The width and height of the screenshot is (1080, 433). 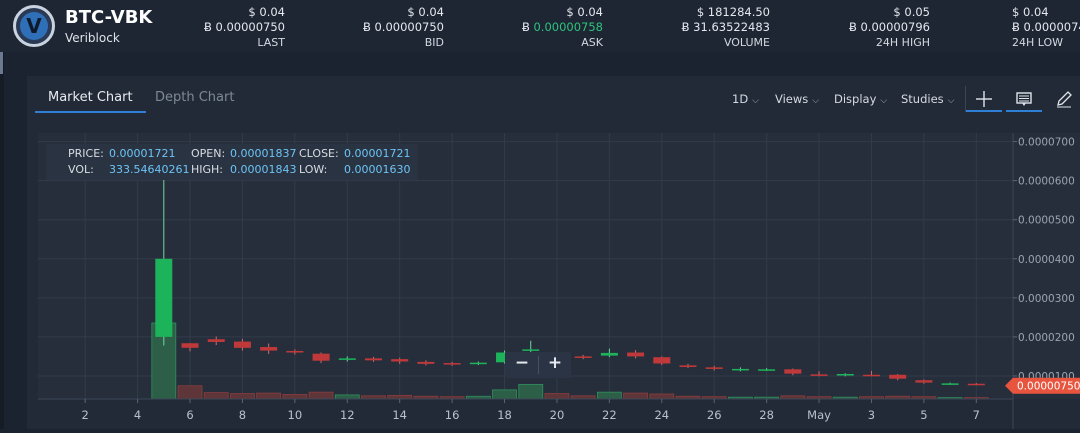 I want to click on x-tick-label: 14, so click(x=399, y=415).